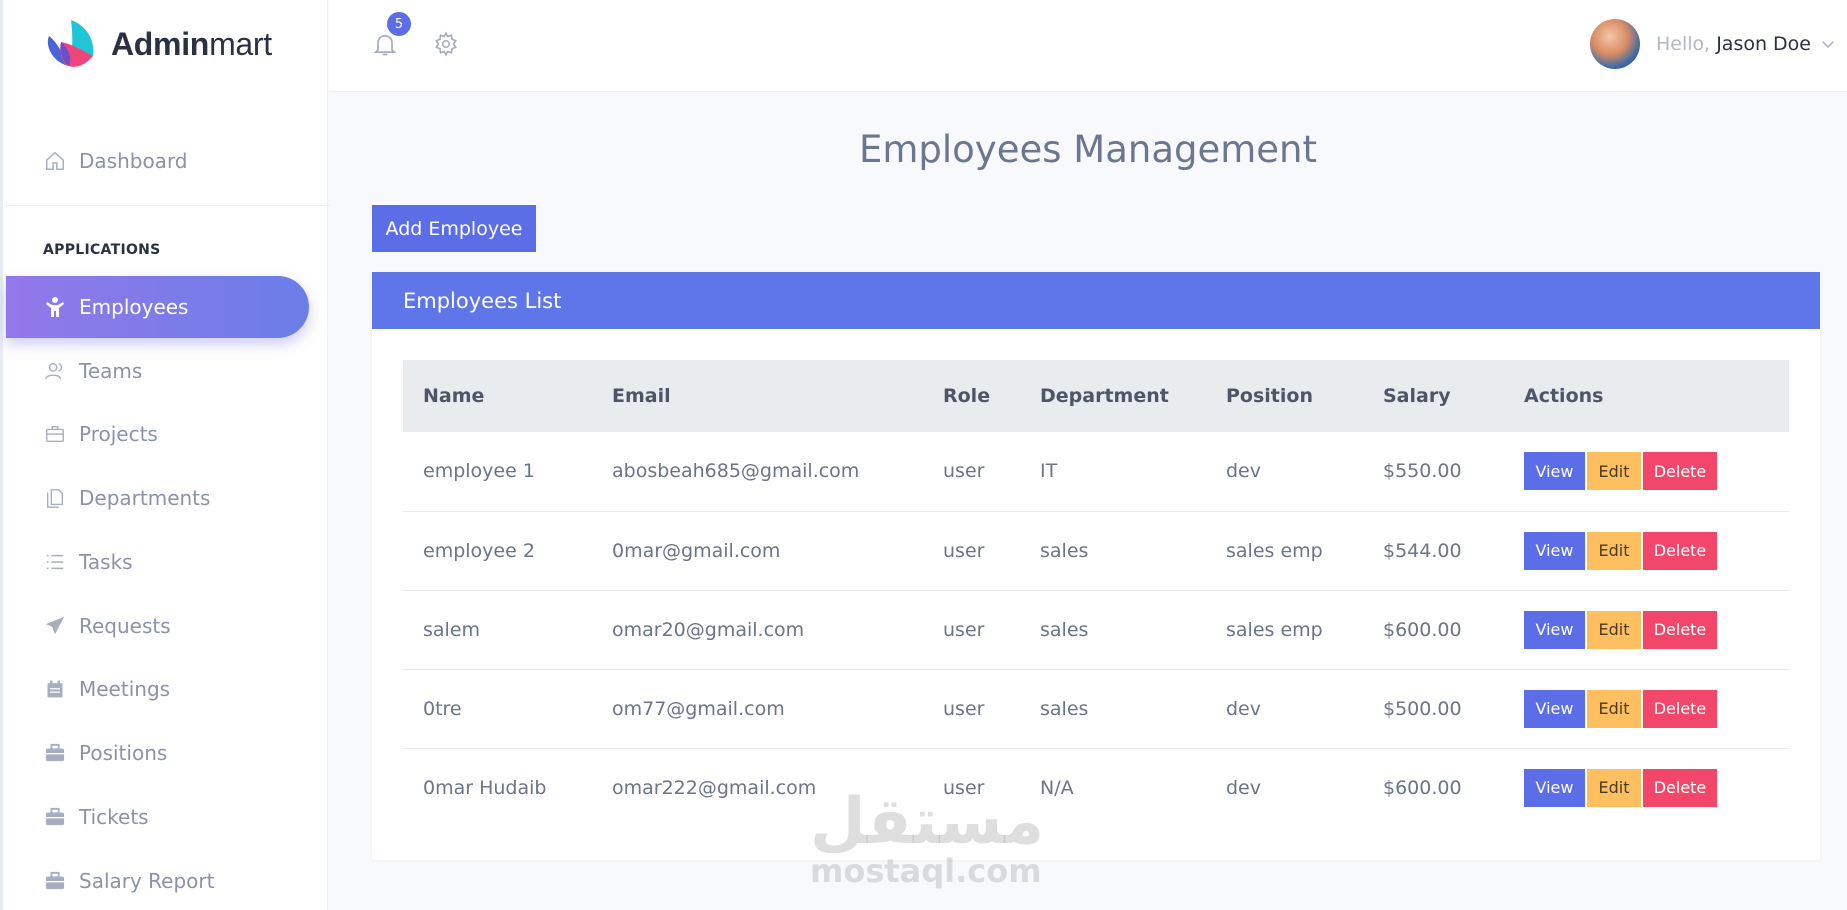 This screenshot has height=910, width=1847. Describe the element at coordinates (111, 371) in the screenshot. I see `sidebar-item-label: Teams` at that location.